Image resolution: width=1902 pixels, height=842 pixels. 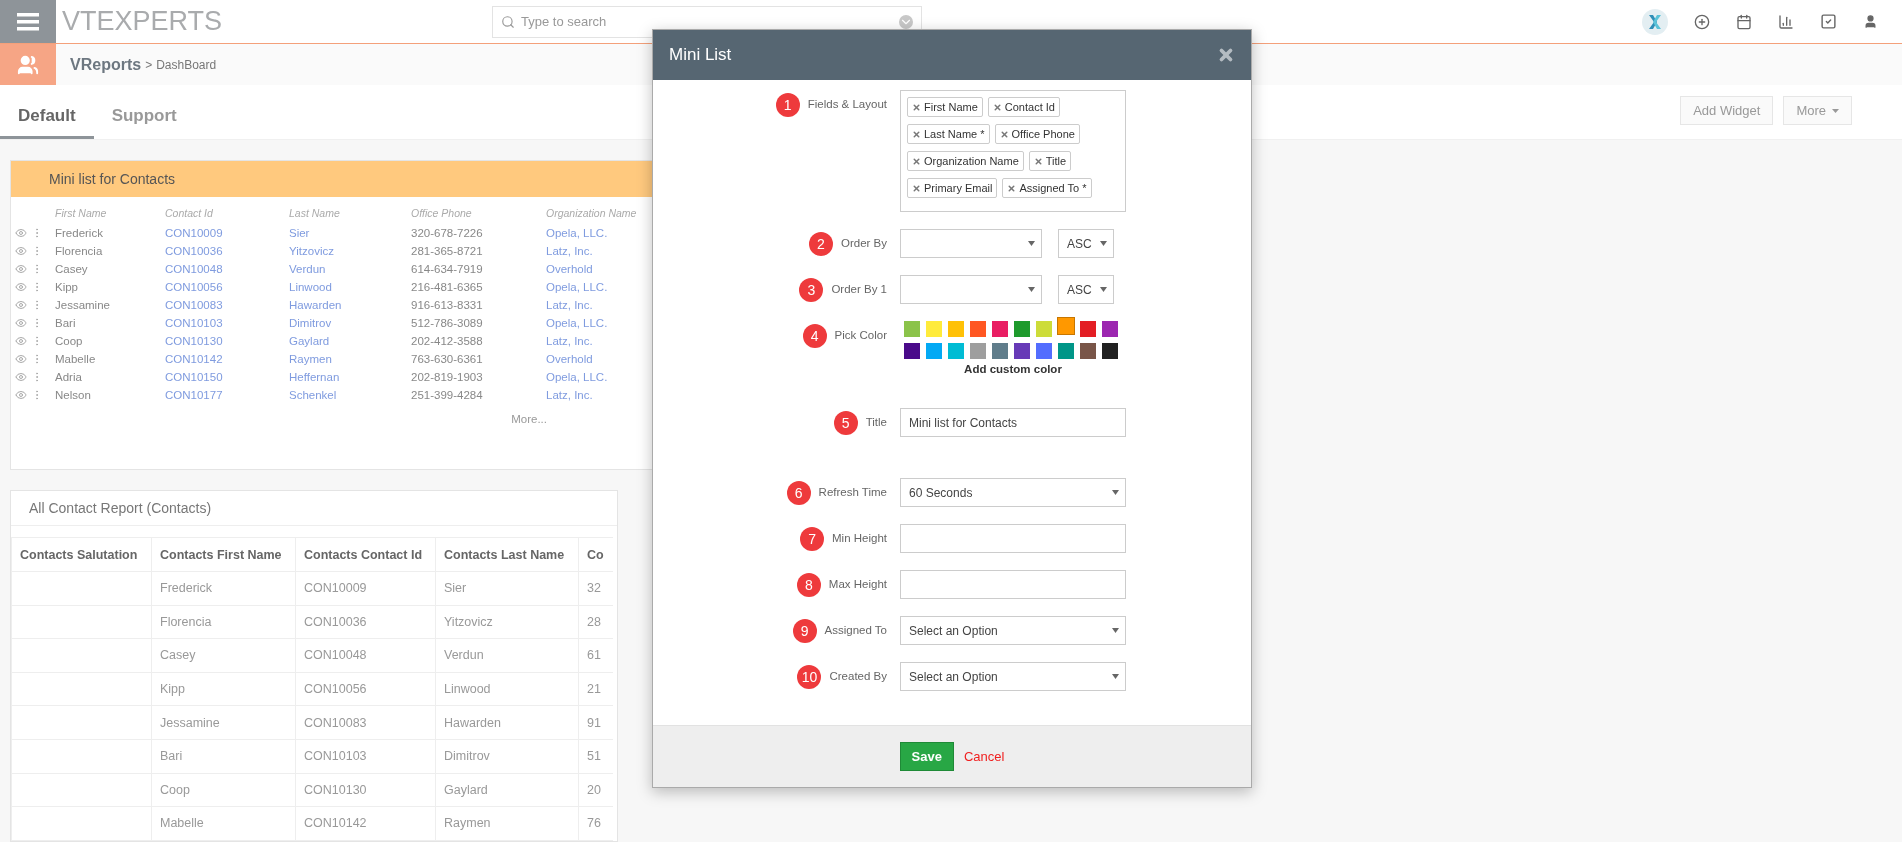 What do you see at coordinates (227, 377) in the screenshot?
I see `link-cell: CON10150` at bounding box center [227, 377].